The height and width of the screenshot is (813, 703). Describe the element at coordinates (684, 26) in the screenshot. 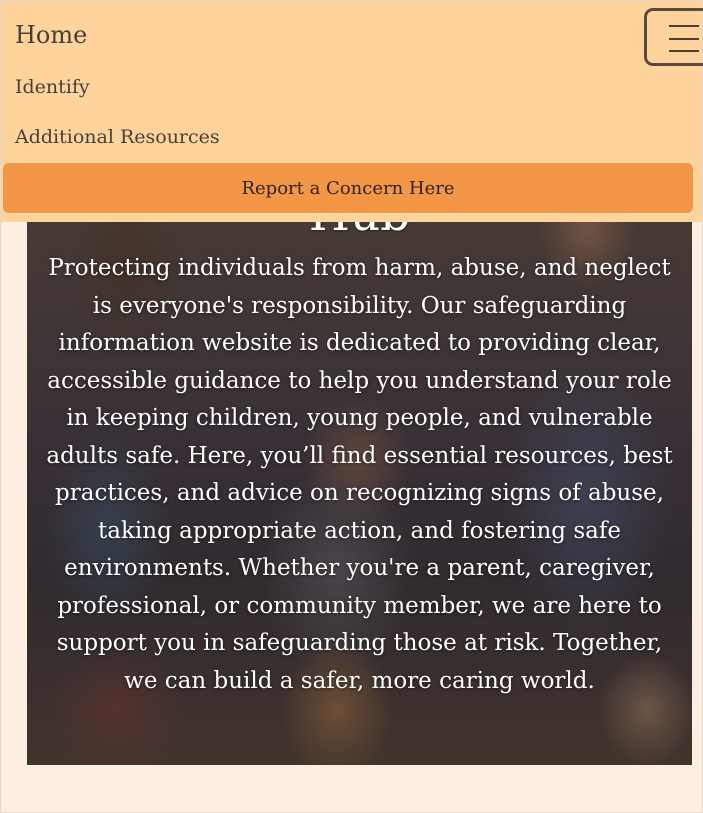

I see `menu-bar-top` at that location.